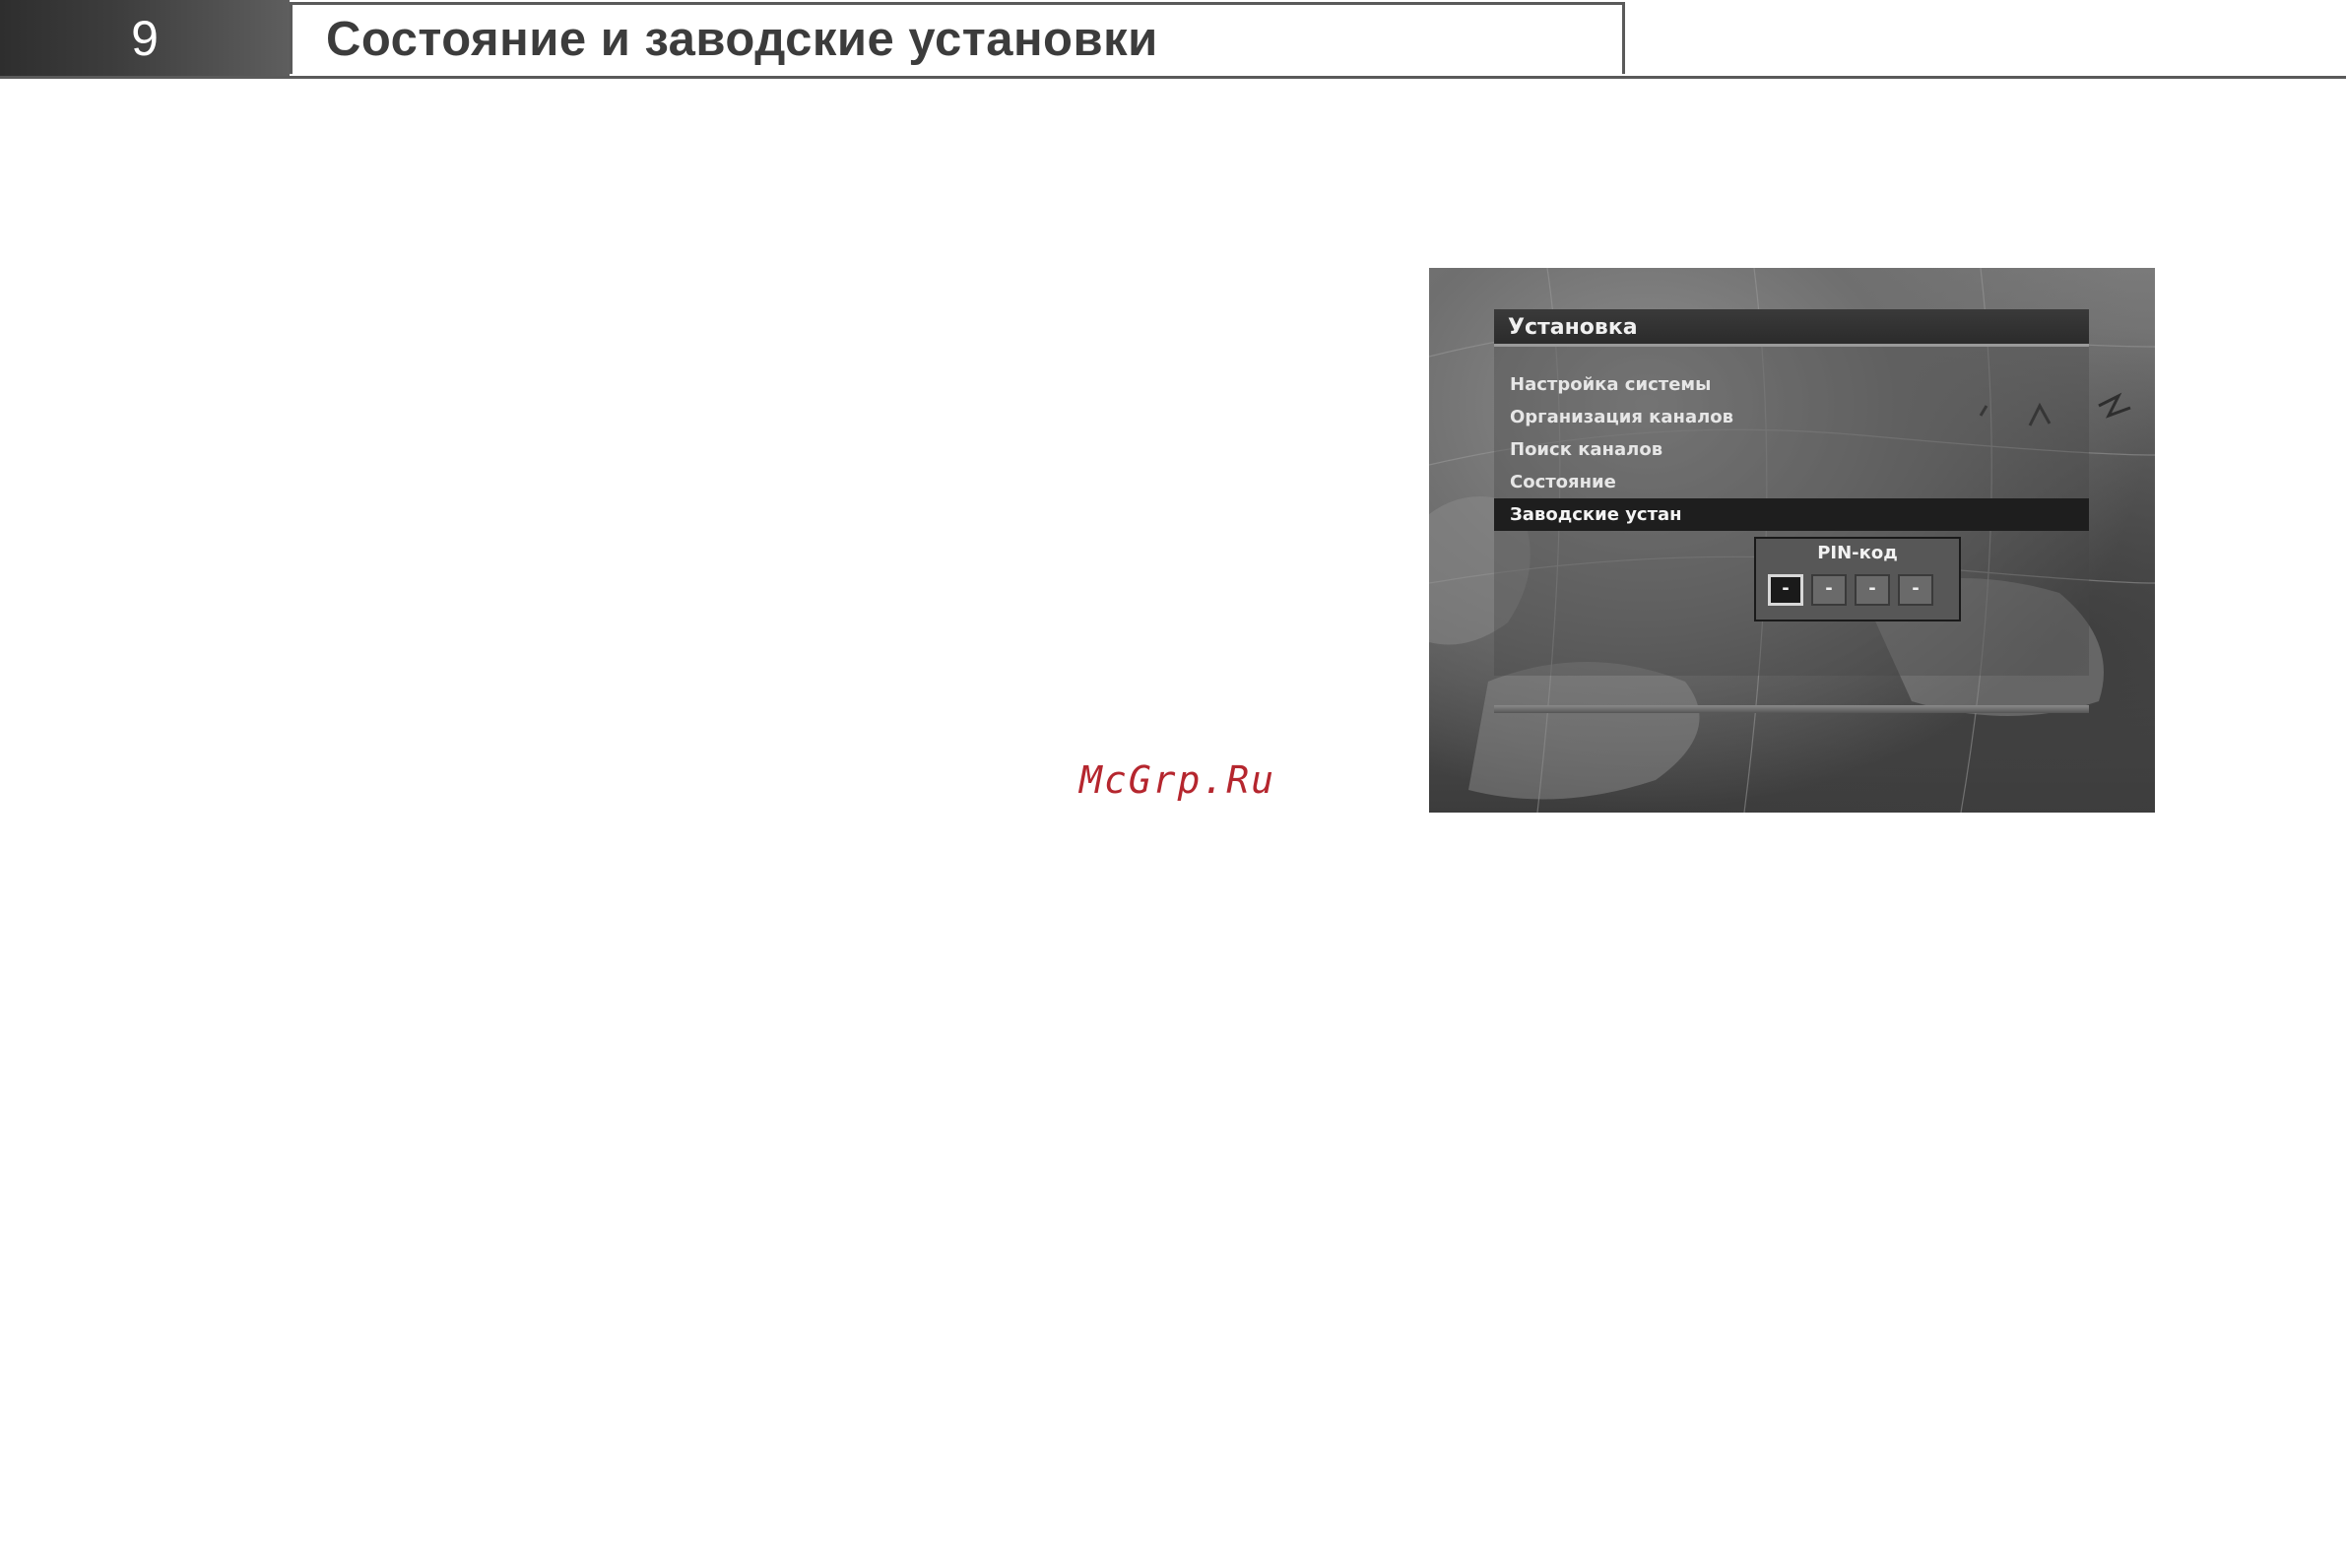 The width and height of the screenshot is (2346, 1568). What do you see at coordinates (1792, 709) in the screenshot?
I see `menu-bottom-bar` at bounding box center [1792, 709].